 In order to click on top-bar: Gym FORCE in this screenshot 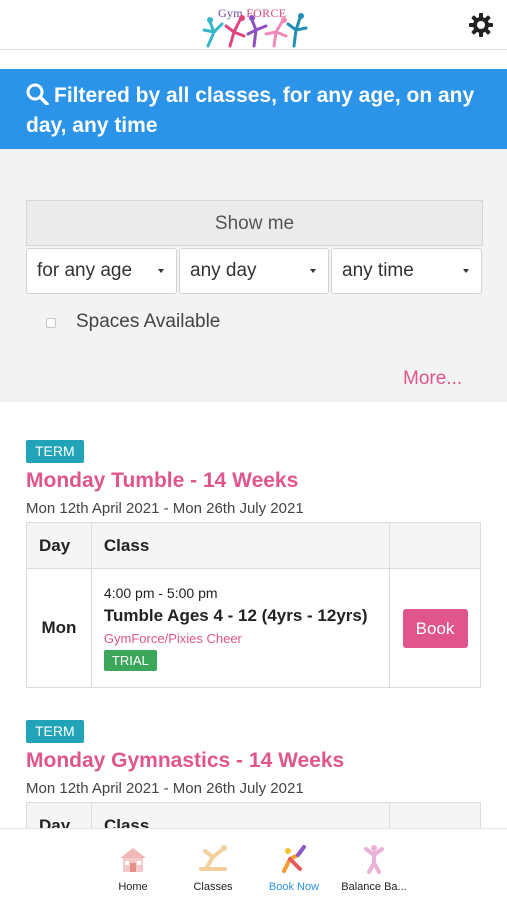, I will do `click(253, 25)`.